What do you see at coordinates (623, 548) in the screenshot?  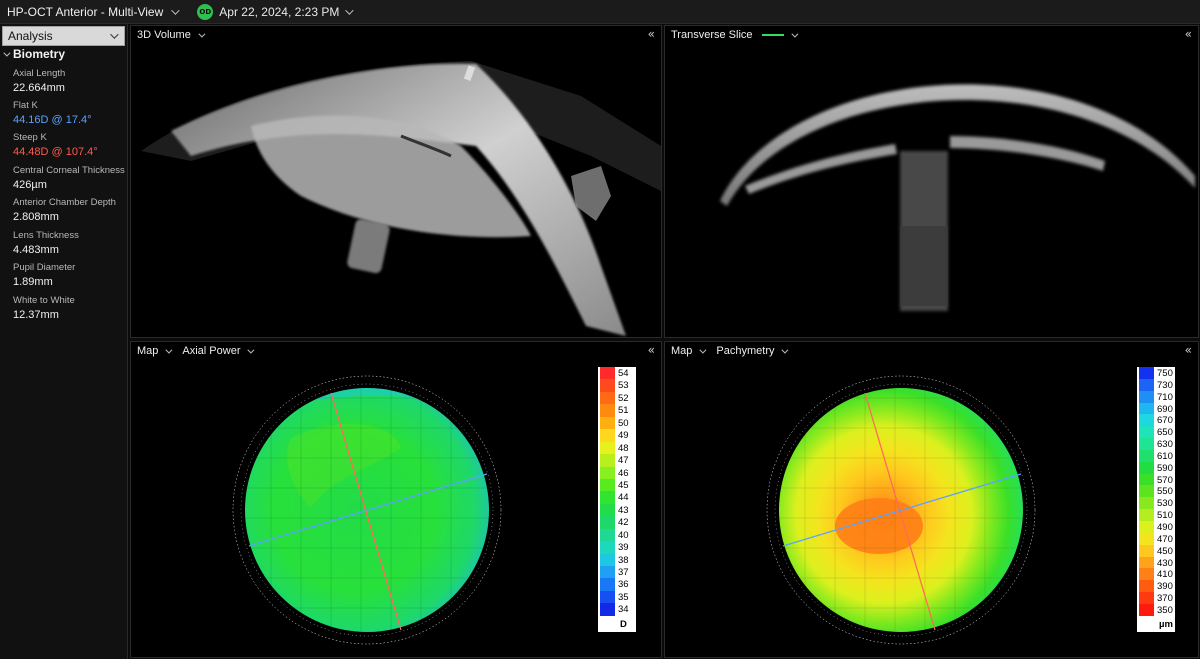 I see `colorbar-value: 39` at bounding box center [623, 548].